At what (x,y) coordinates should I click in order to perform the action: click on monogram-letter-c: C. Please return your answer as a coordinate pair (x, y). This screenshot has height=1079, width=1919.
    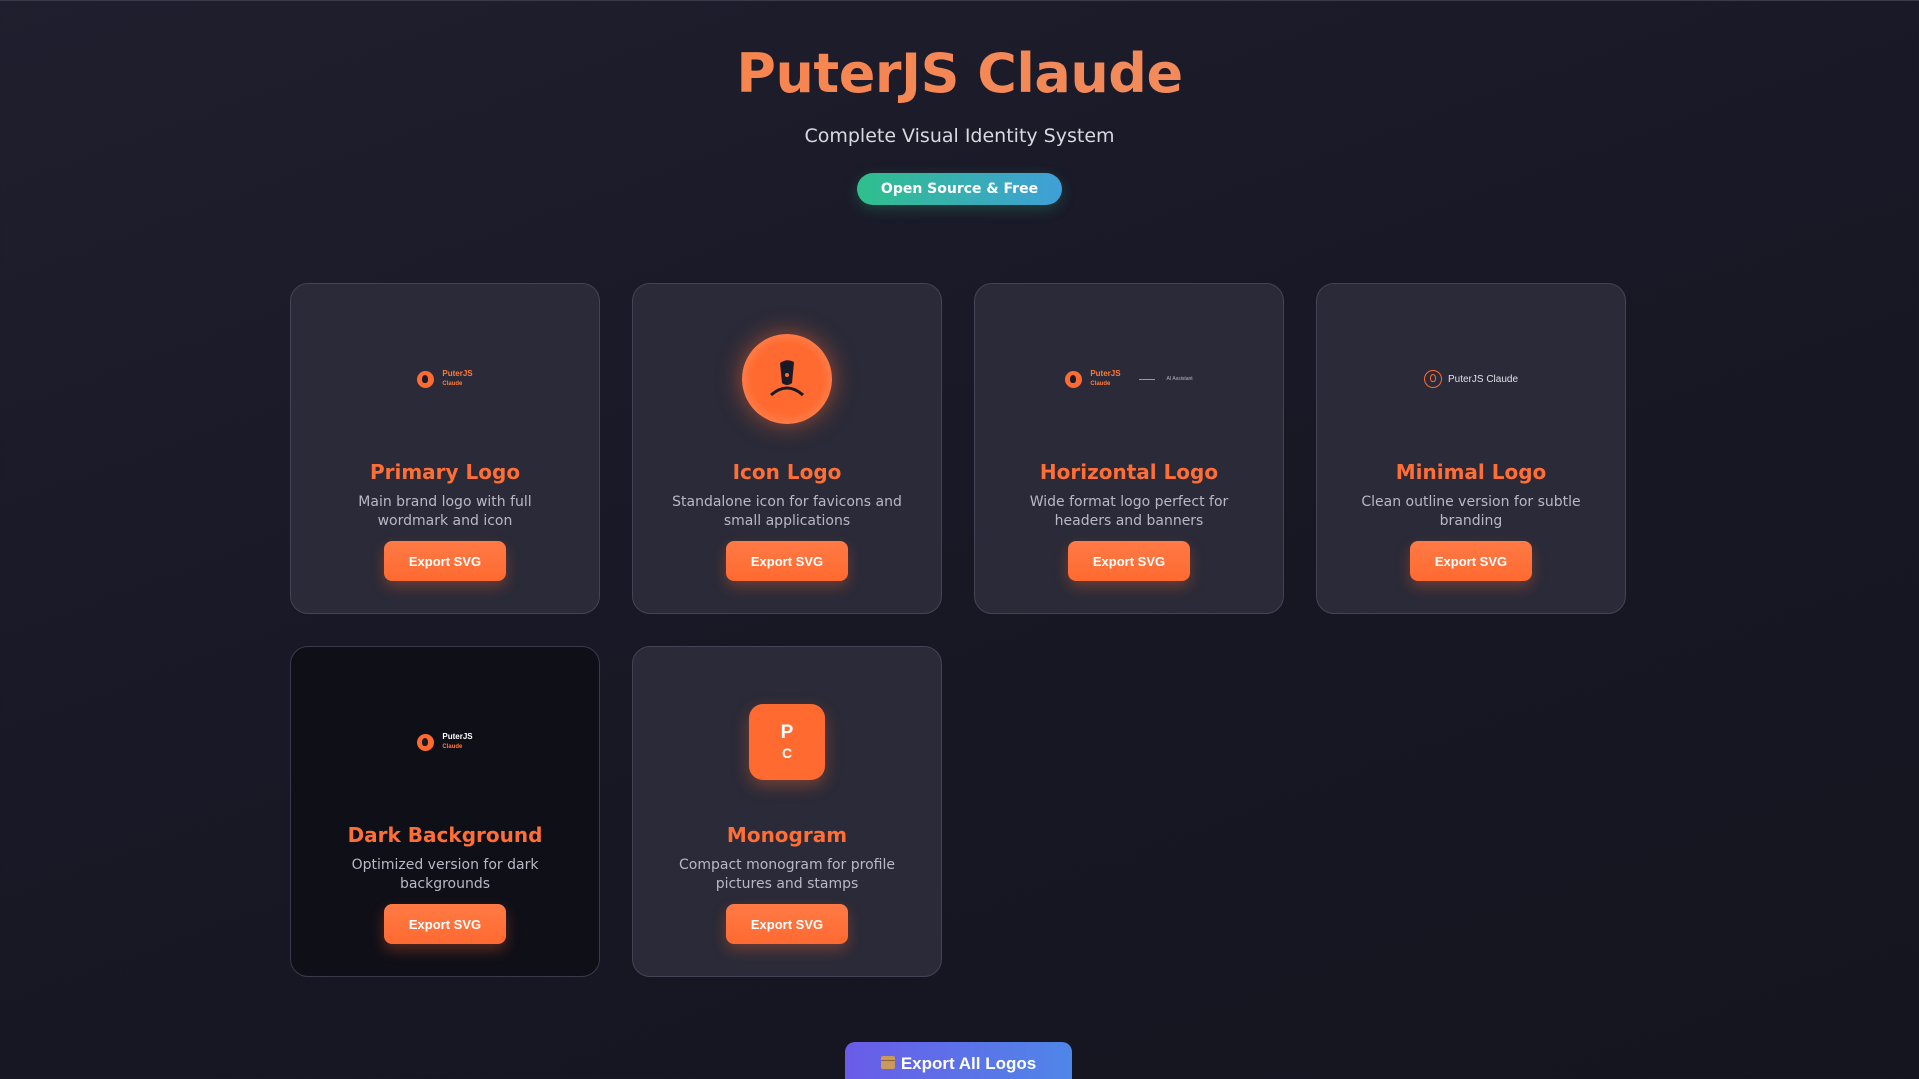
    Looking at the image, I should click on (787, 753).